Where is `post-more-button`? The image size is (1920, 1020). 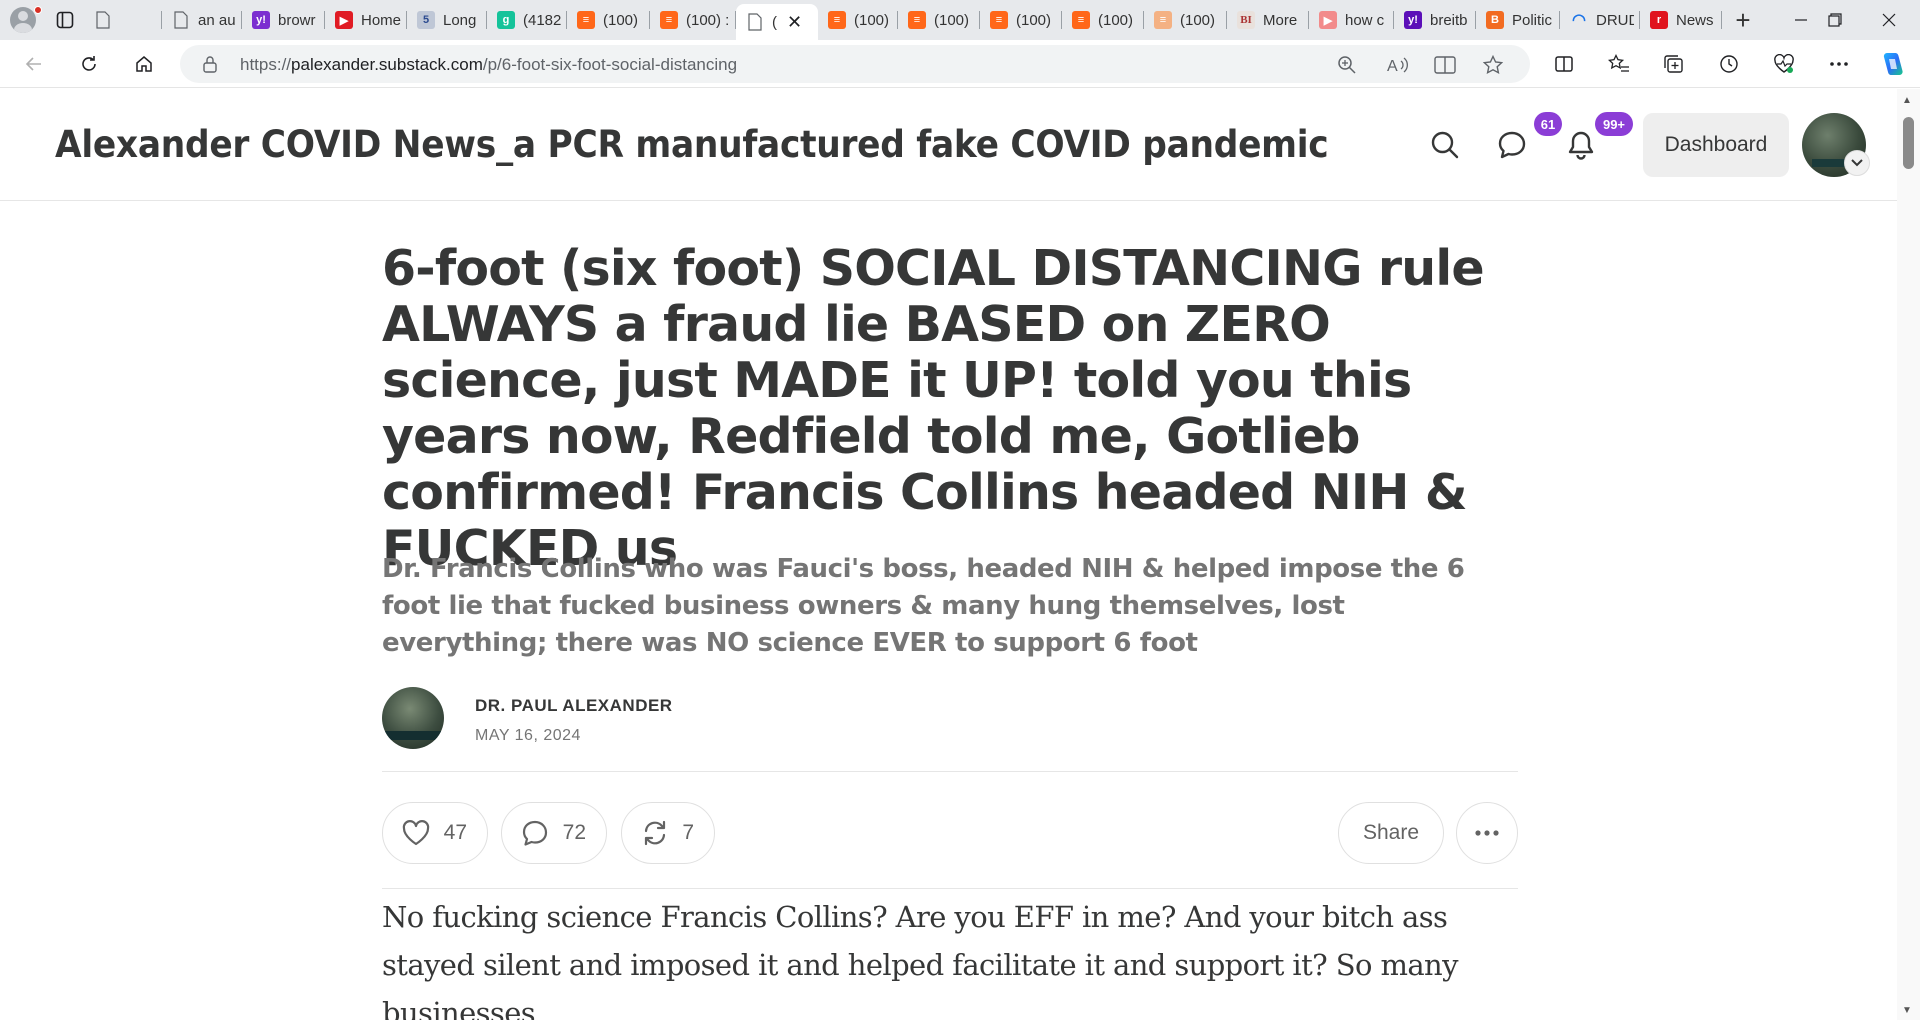
post-more-button is located at coordinates (1487, 833).